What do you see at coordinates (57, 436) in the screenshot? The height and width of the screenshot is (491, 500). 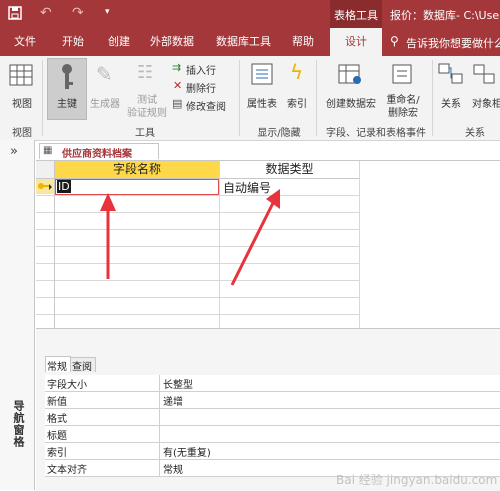 I see `property-name: 标题` at bounding box center [57, 436].